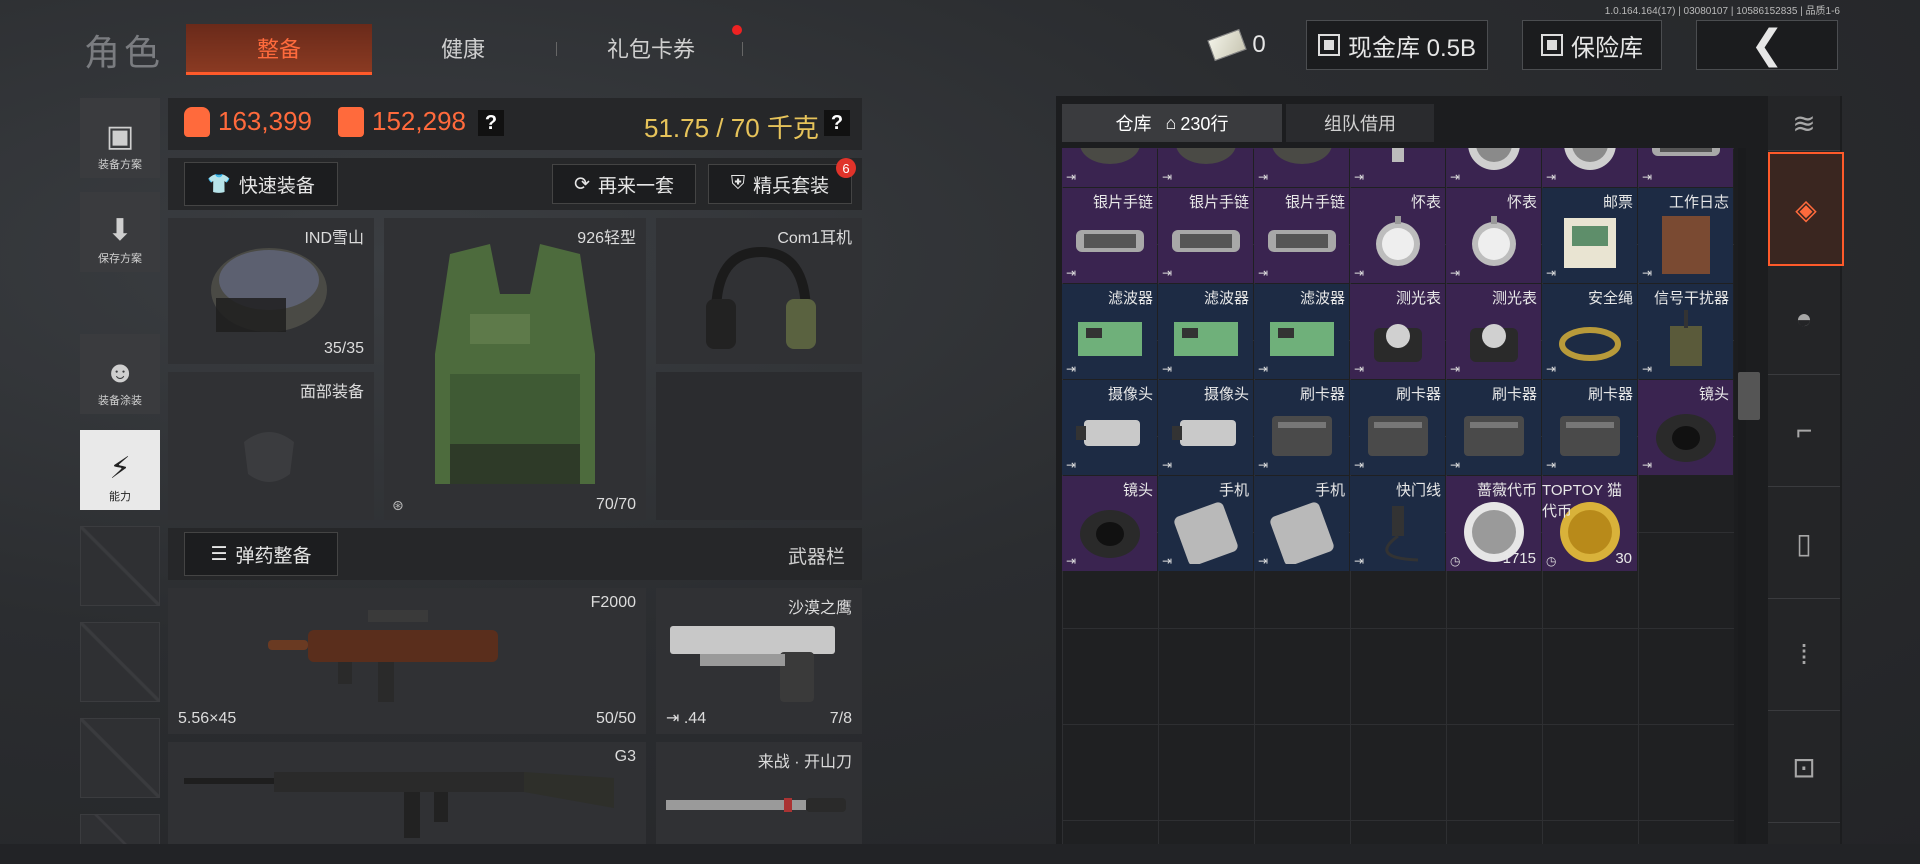  I want to click on inventory-item: 邮票 ⇥, so click(1589, 235).